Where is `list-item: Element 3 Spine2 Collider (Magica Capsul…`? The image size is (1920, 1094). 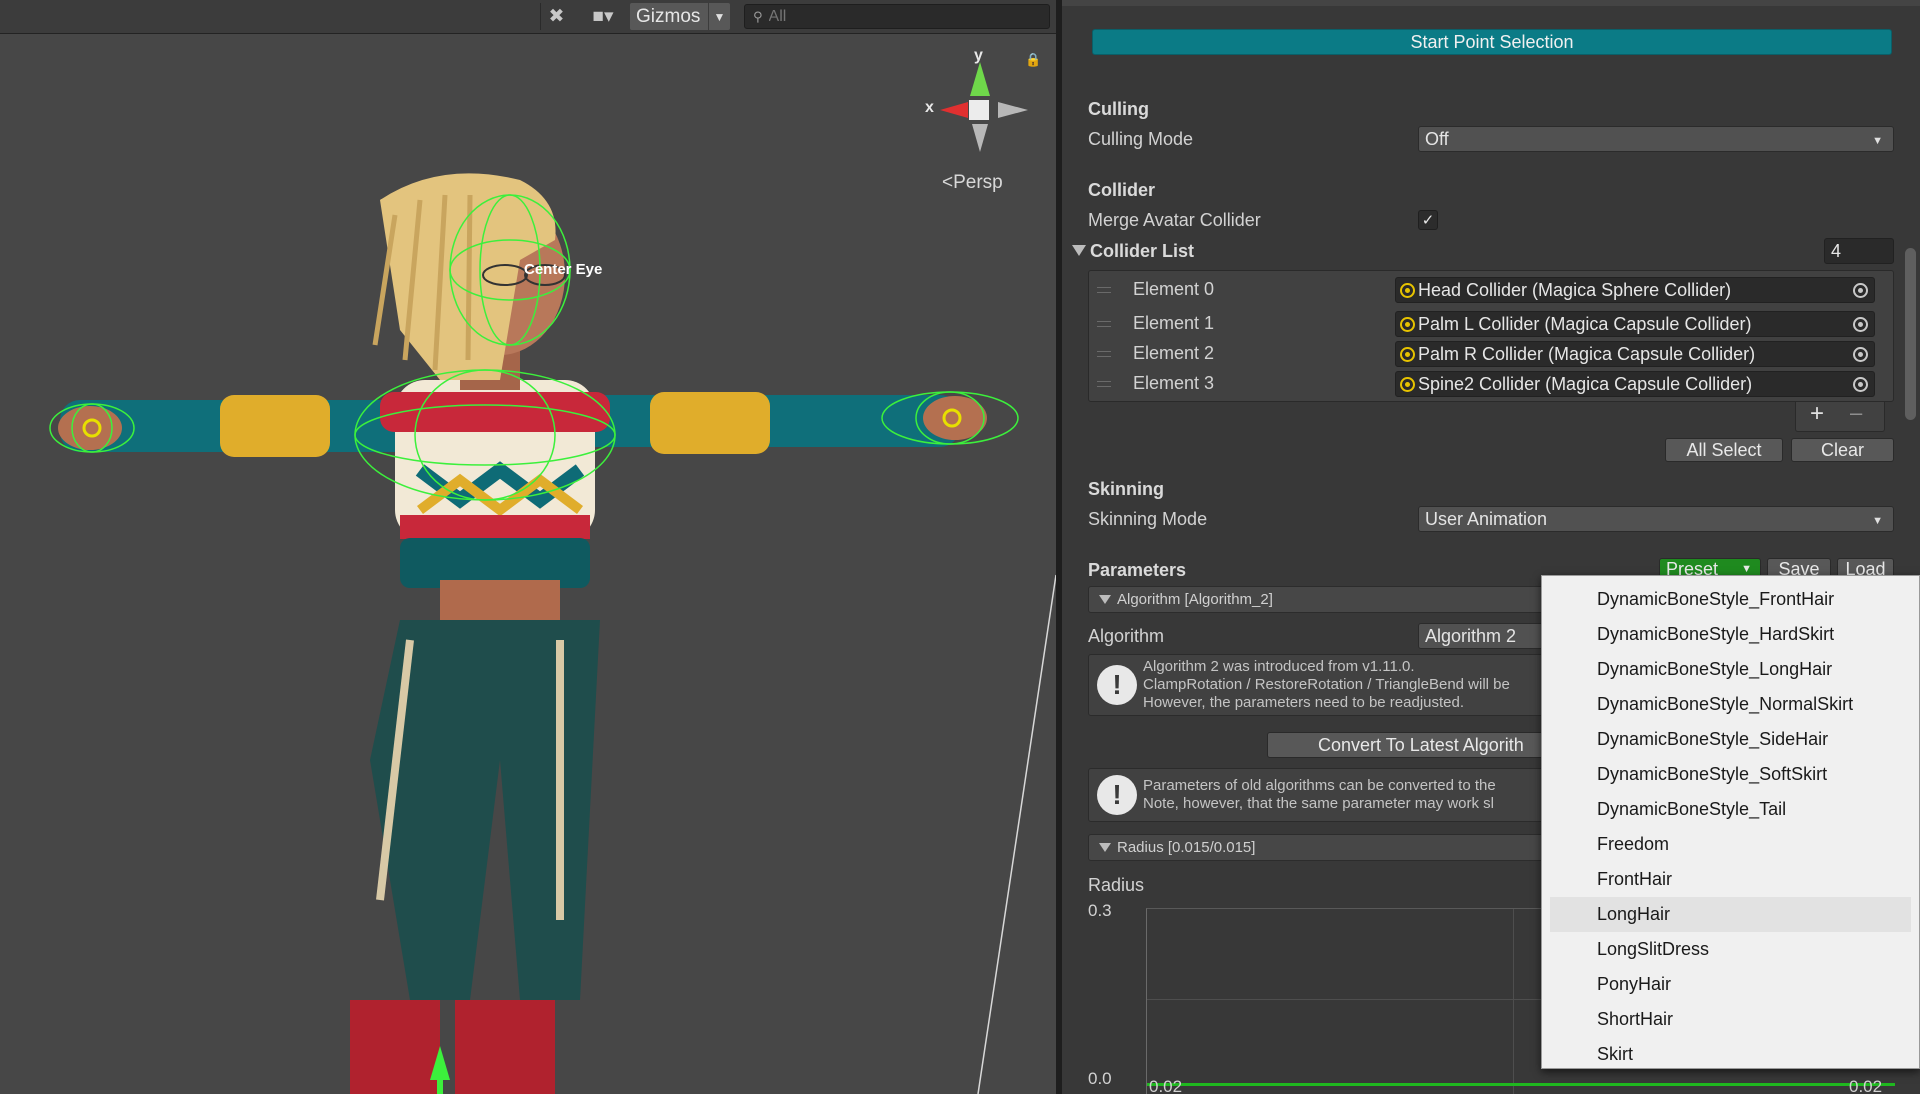
list-item: Element 3 Spine2 Collider (Magica Capsul… is located at coordinates (1492, 384).